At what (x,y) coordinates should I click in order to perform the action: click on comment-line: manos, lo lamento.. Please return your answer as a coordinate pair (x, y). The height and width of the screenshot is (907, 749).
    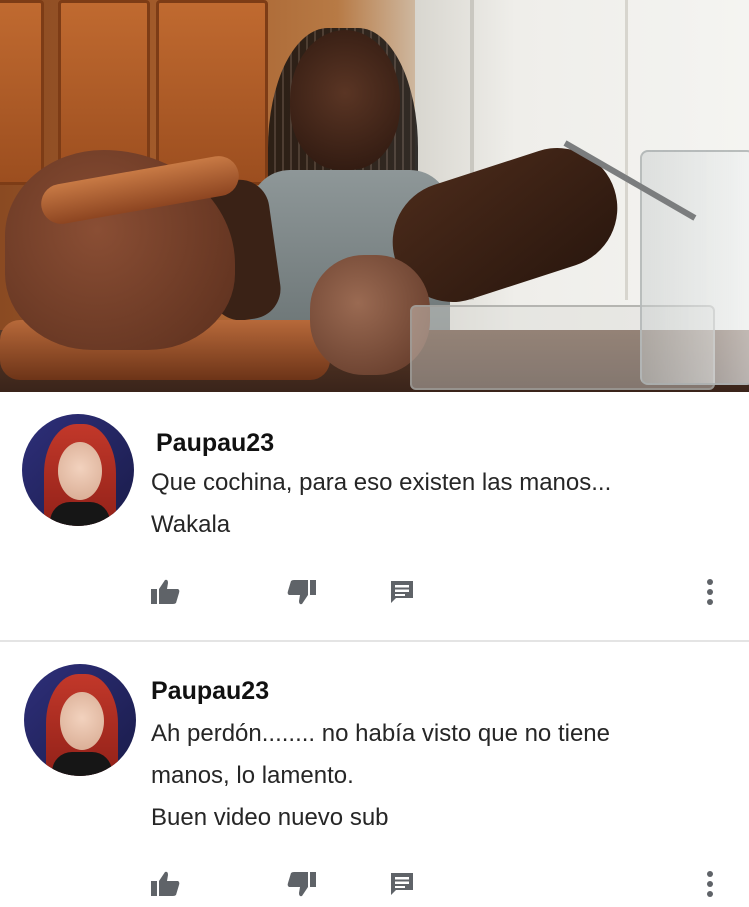
    Looking at the image, I should click on (252, 775).